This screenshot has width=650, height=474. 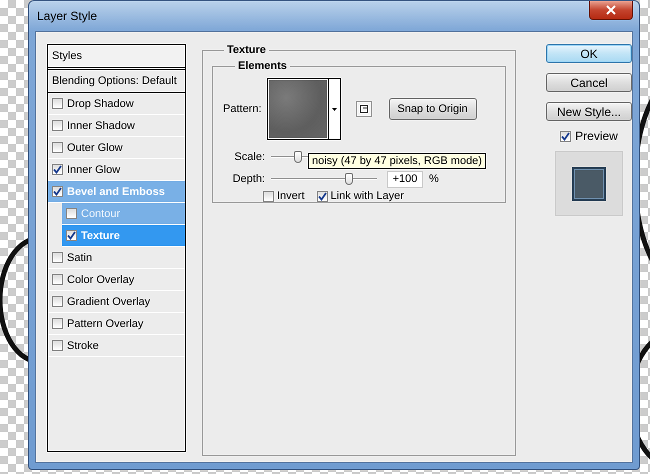 What do you see at coordinates (434, 179) in the screenshot?
I see `unit-label: %` at bounding box center [434, 179].